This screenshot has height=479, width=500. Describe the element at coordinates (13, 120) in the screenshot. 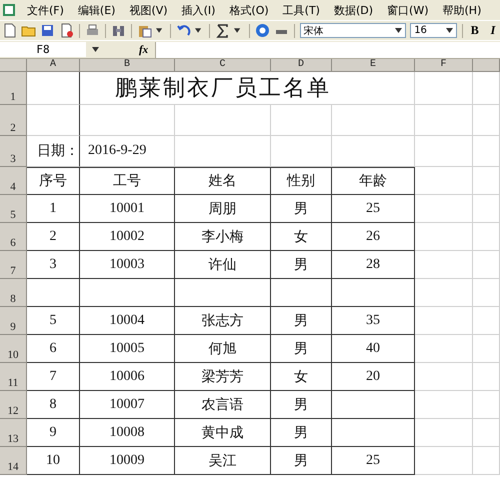

I see `row-header: 2` at that location.